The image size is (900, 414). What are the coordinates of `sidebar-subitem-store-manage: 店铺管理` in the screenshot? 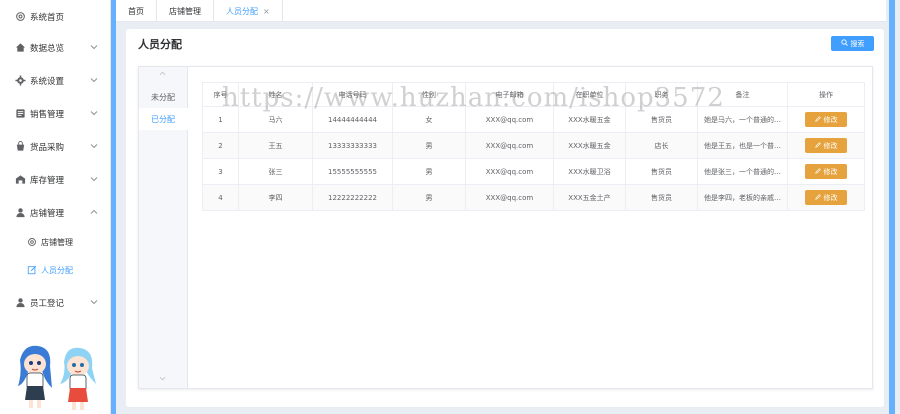 It's located at (55, 242).